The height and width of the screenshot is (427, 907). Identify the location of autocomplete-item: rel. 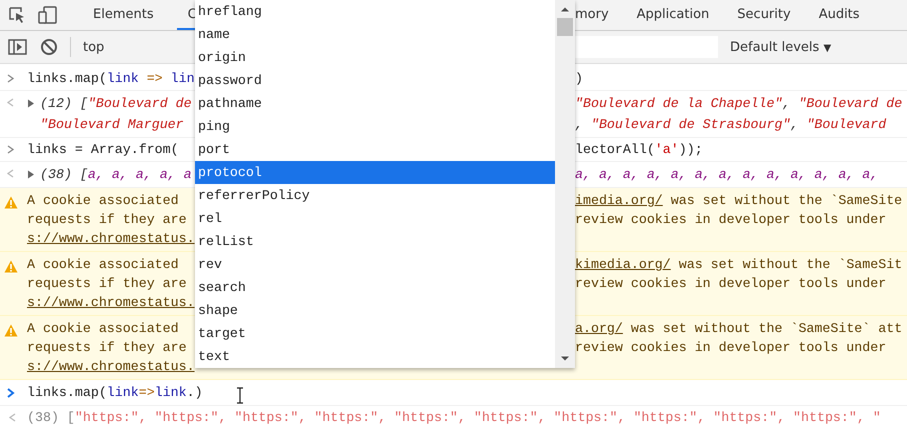
(375, 218).